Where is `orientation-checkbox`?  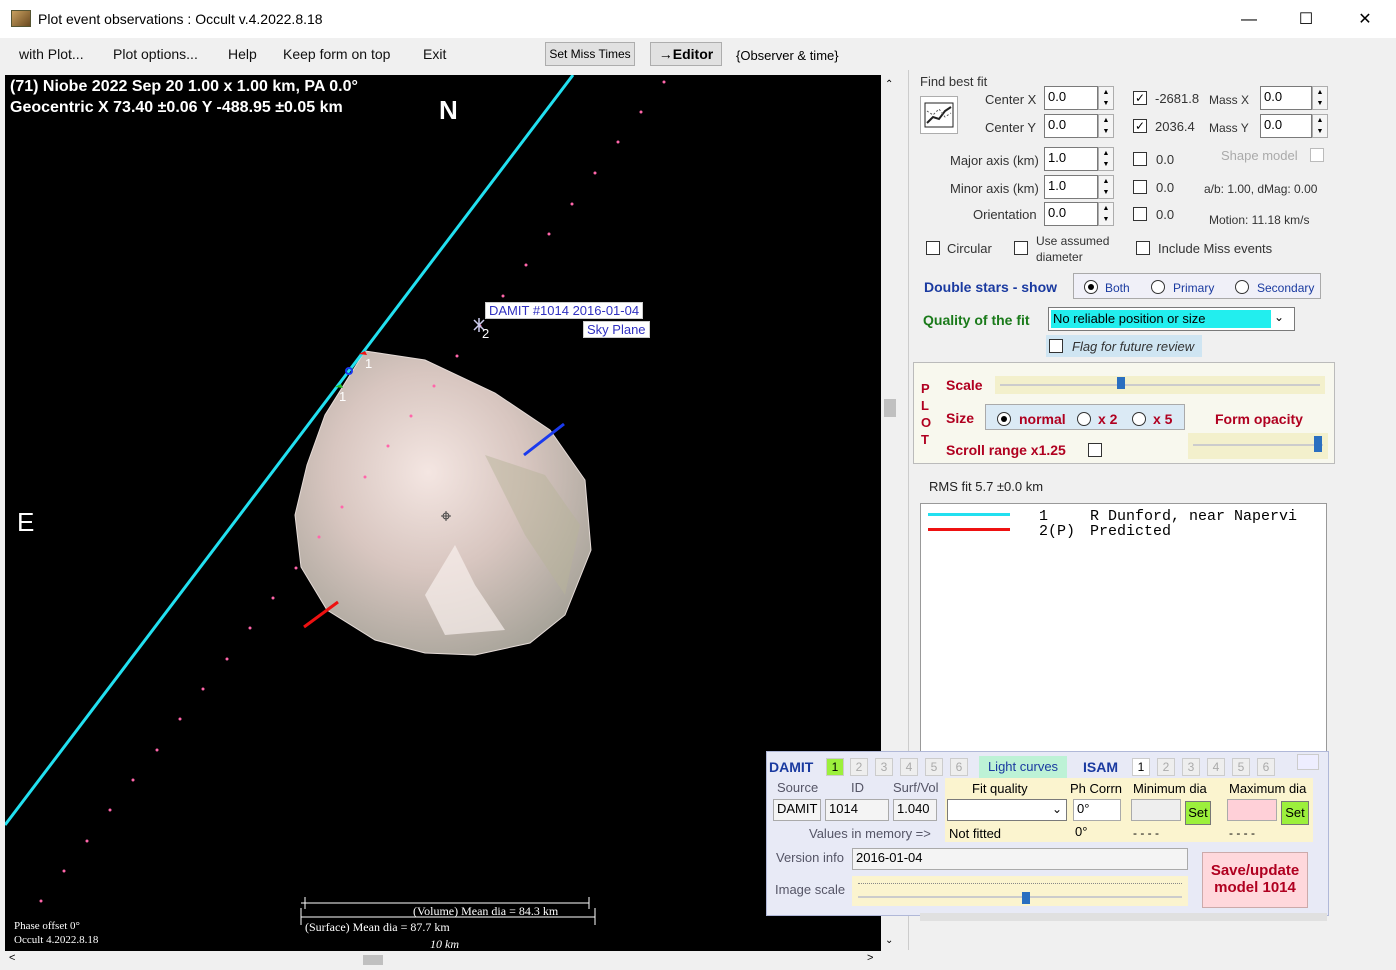
orientation-checkbox is located at coordinates (1140, 214).